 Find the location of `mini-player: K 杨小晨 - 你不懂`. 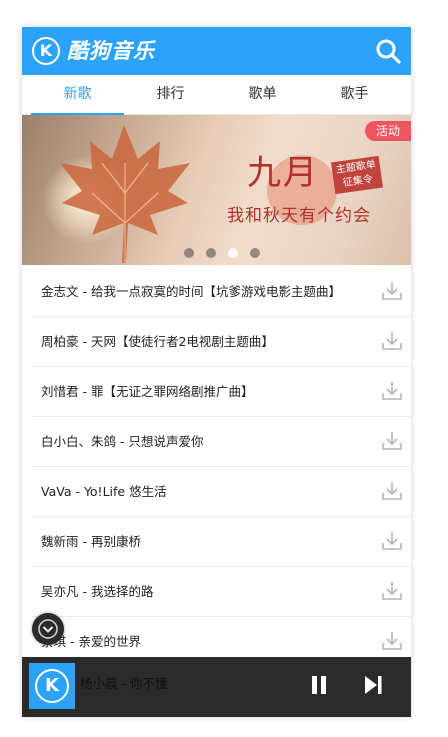

mini-player: K 杨小晨 - 你不懂 is located at coordinates (216, 687).